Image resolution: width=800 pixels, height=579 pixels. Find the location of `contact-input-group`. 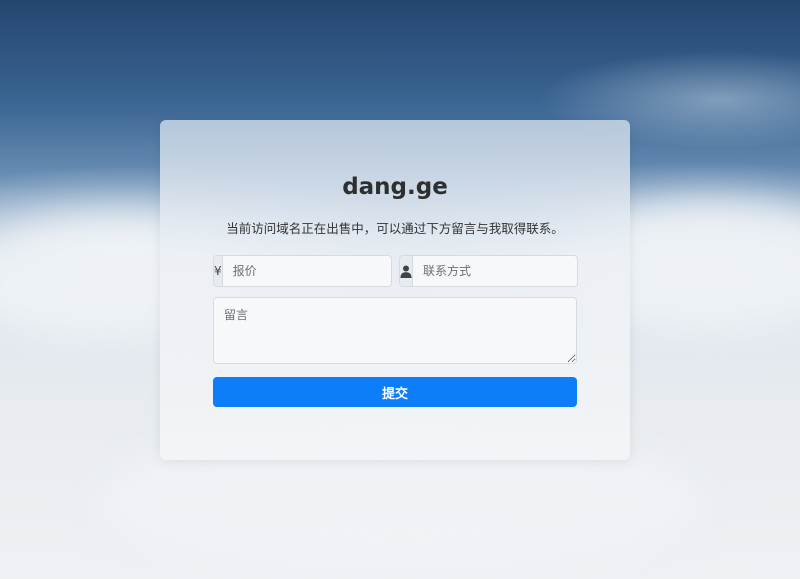

contact-input-group is located at coordinates (488, 271).